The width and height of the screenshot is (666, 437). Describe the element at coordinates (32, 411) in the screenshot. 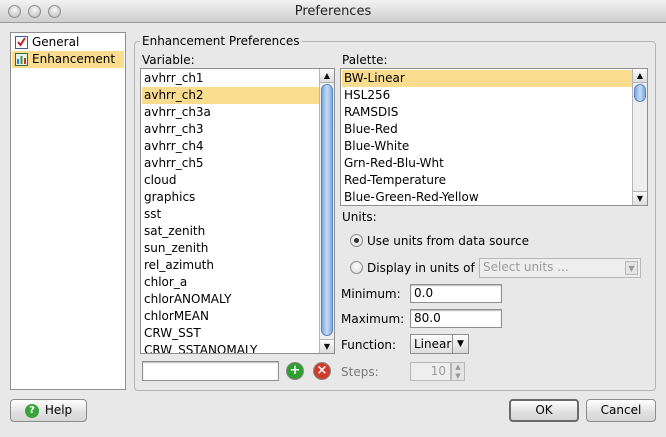

I see `help-icon: ?` at that location.